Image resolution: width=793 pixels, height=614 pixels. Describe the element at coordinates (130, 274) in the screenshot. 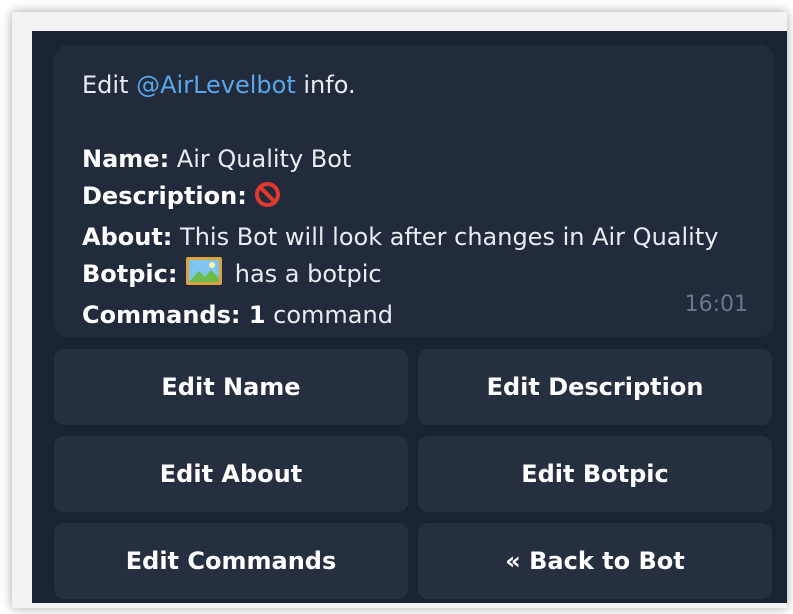

I see `botpic-label: Botpic:` at that location.